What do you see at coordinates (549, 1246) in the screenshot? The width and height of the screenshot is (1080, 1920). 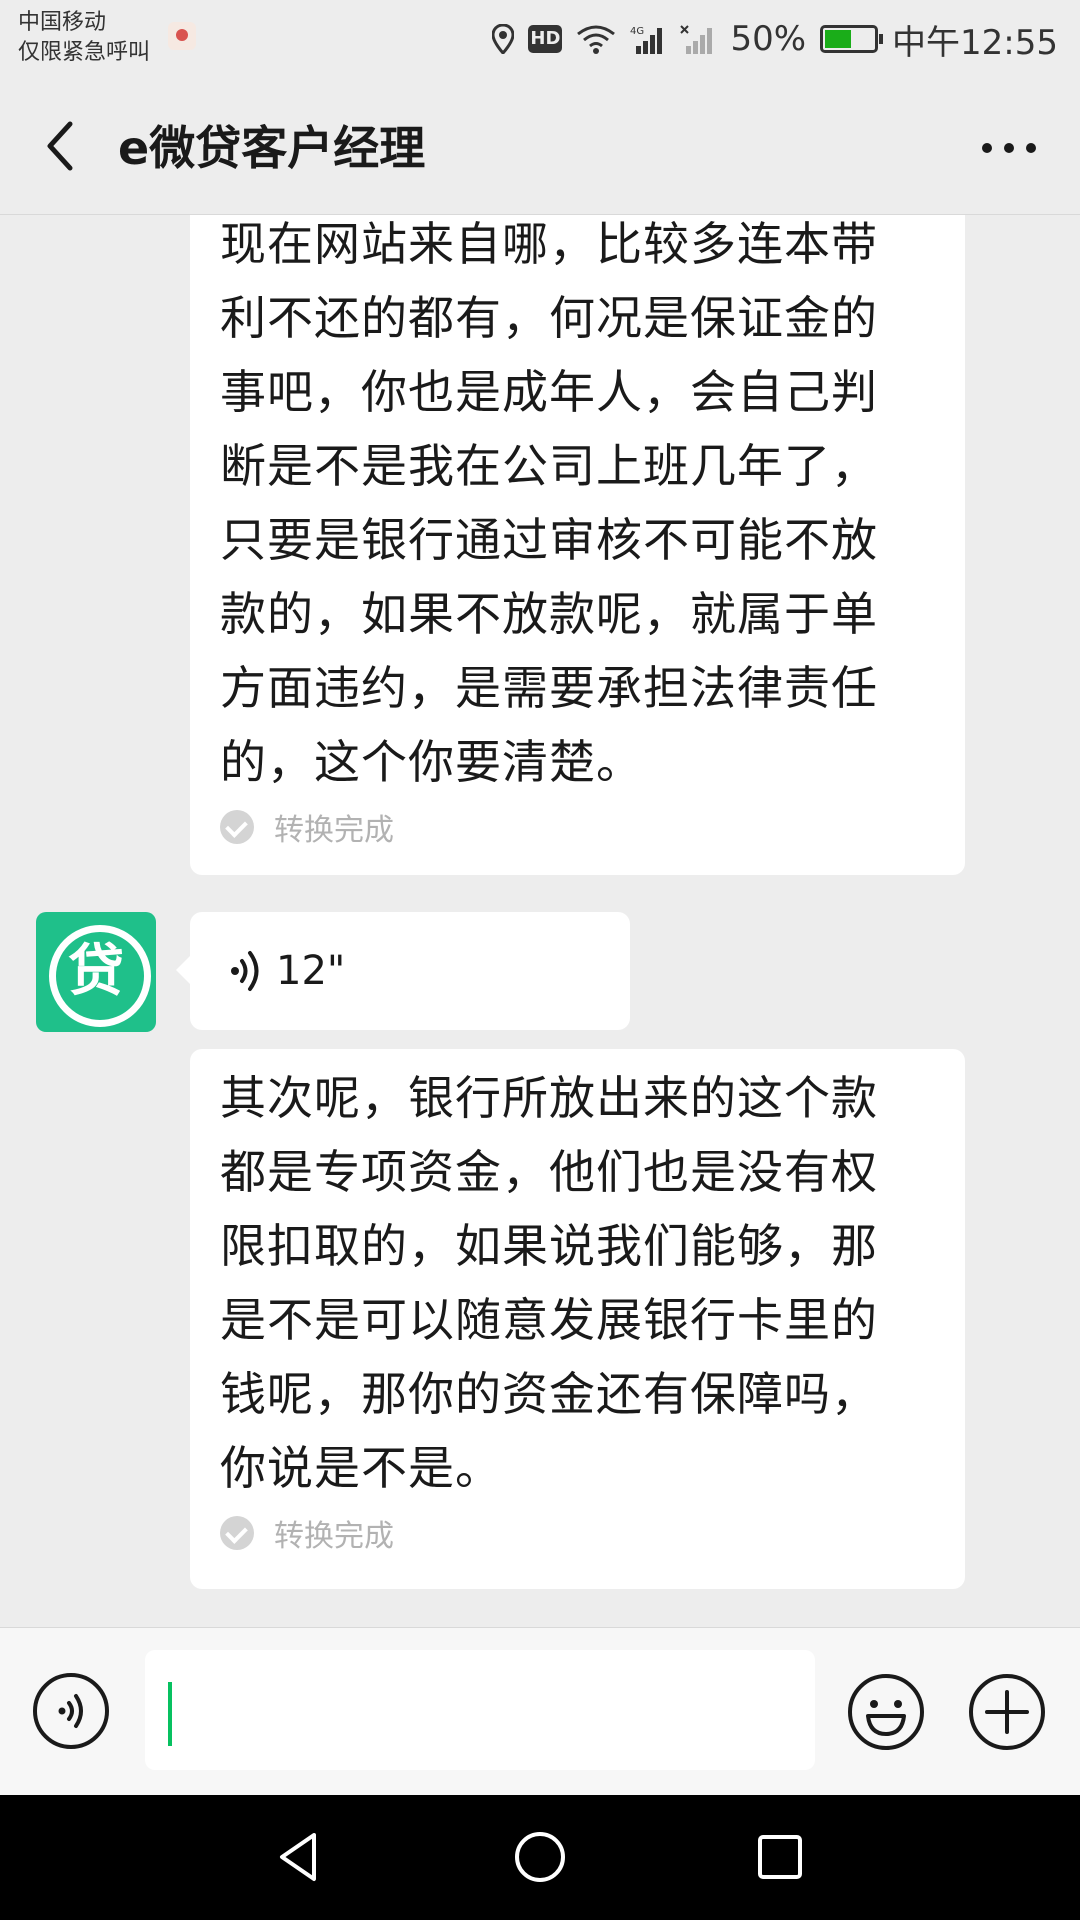 I see `transcript-line: 限扣取的，如果说我们能够，那` at bounding box center [549, 1246].